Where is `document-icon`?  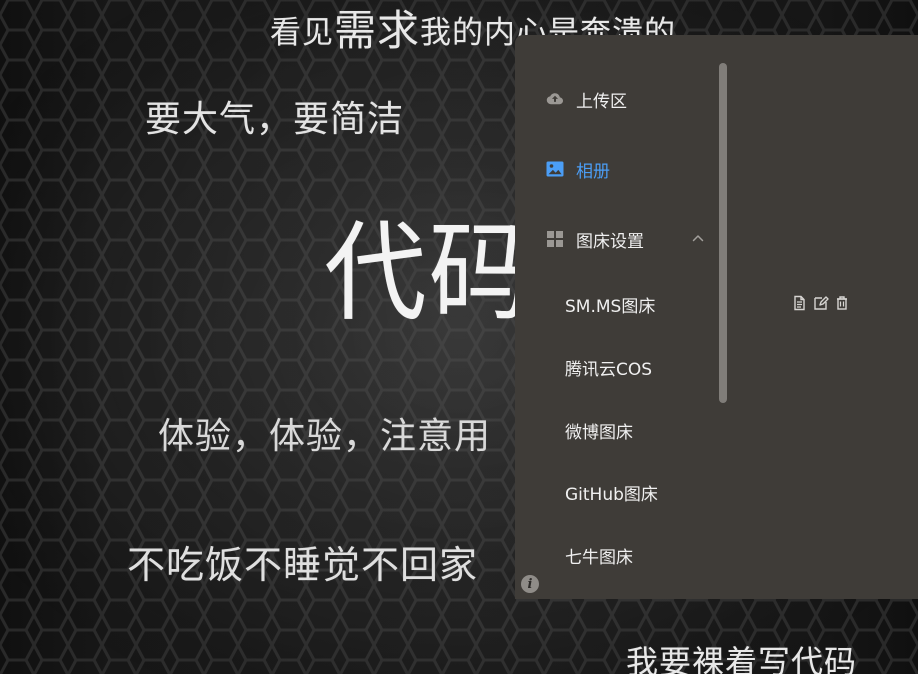 document-icon is located at coordinates (800, 303).